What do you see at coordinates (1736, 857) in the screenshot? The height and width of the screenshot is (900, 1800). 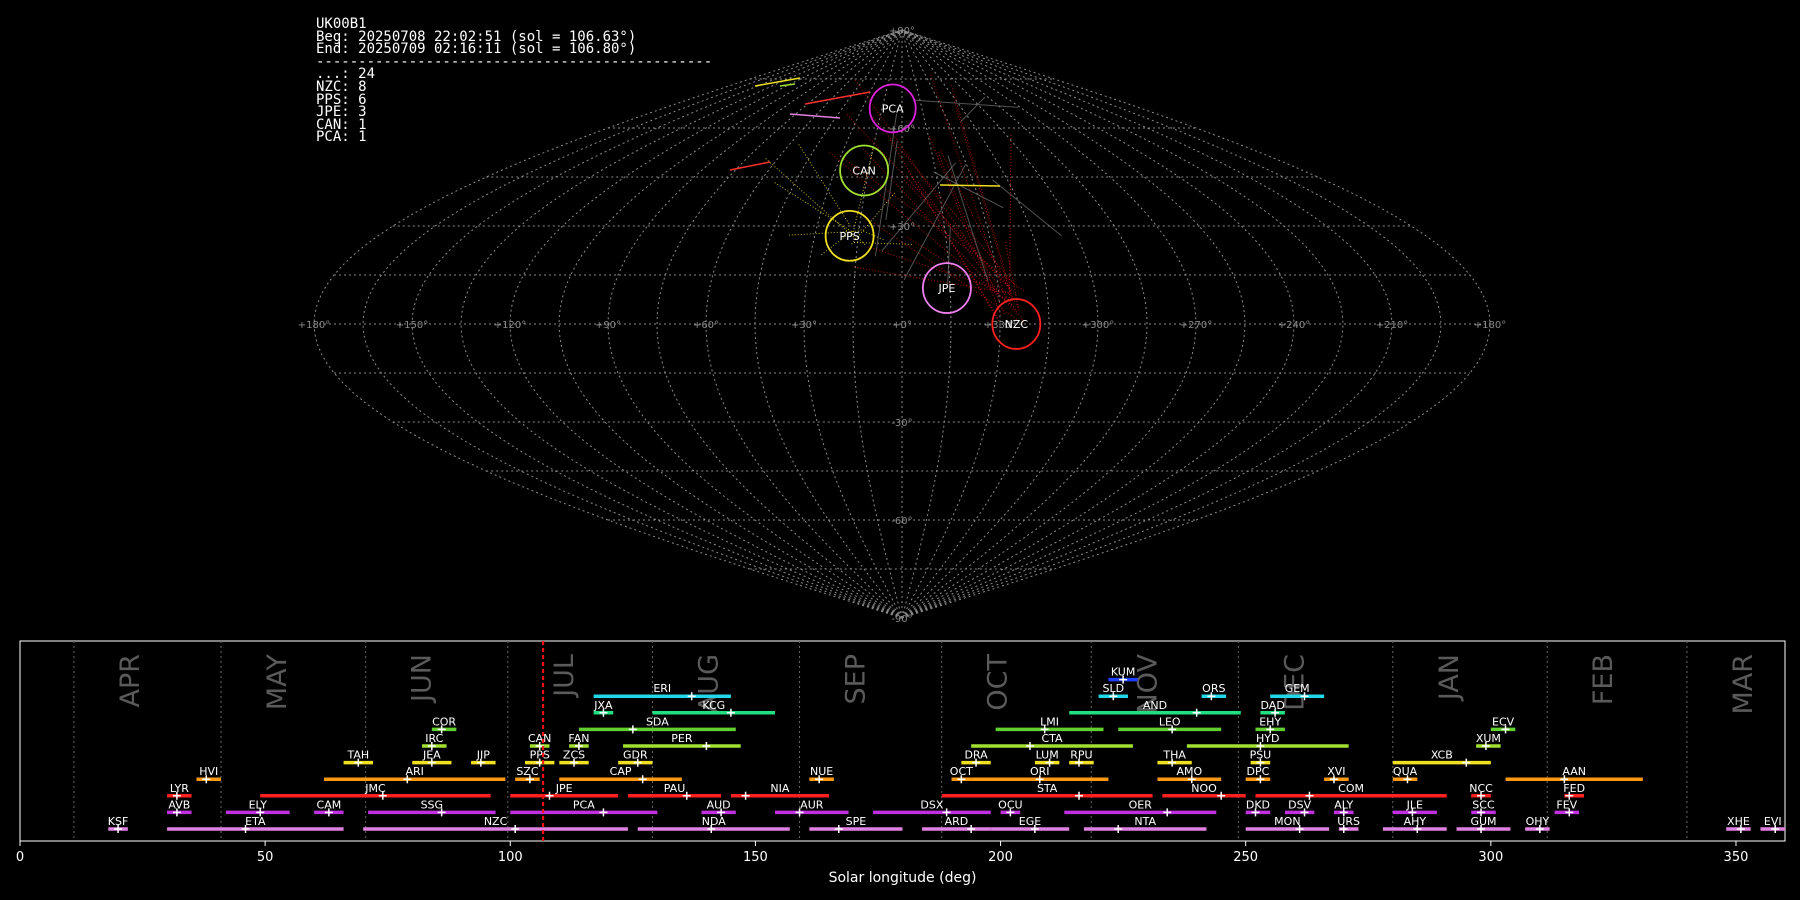 I see `x-tick-label: 350` at bounding box center [1736, 857].